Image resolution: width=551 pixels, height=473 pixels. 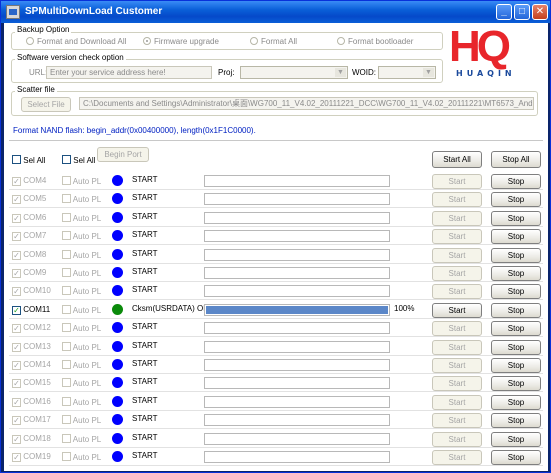 I want to click on woid-label: WOID:, so click(x=364, y=72).